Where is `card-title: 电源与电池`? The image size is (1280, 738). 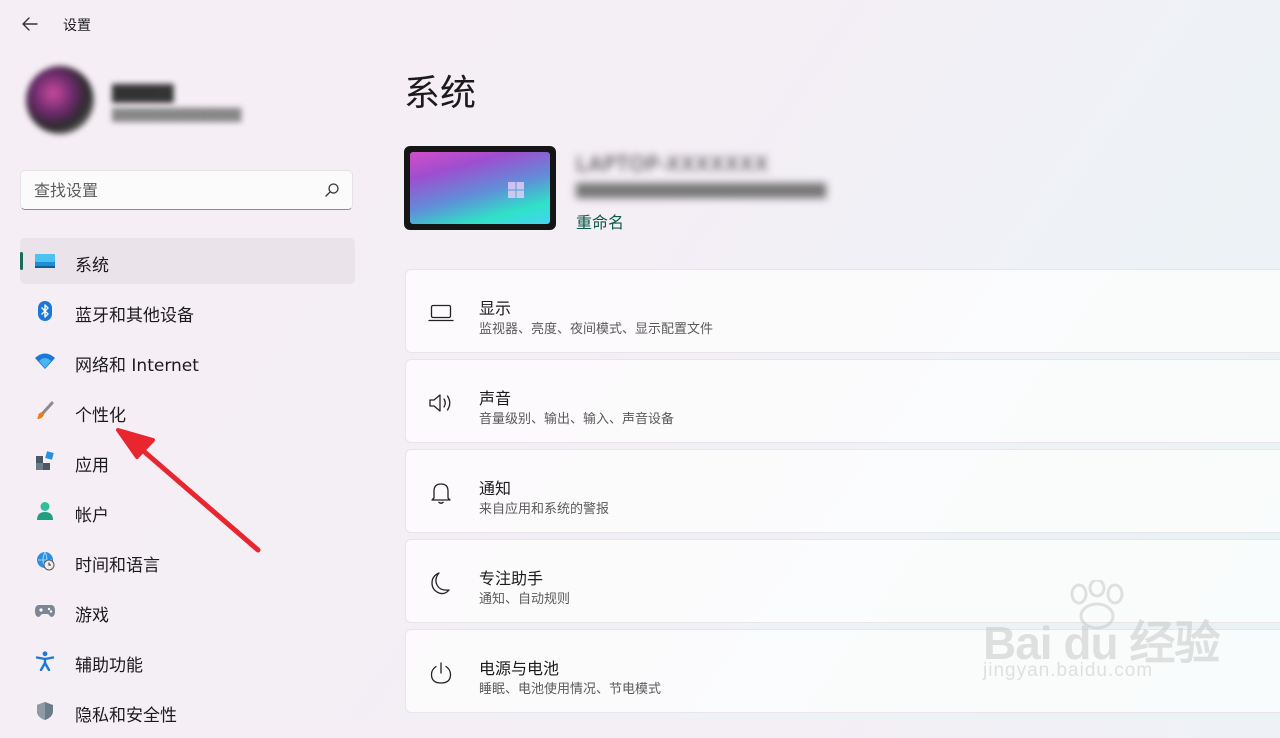
card-title: 电源与电池 is located at coordinates (519, 668).